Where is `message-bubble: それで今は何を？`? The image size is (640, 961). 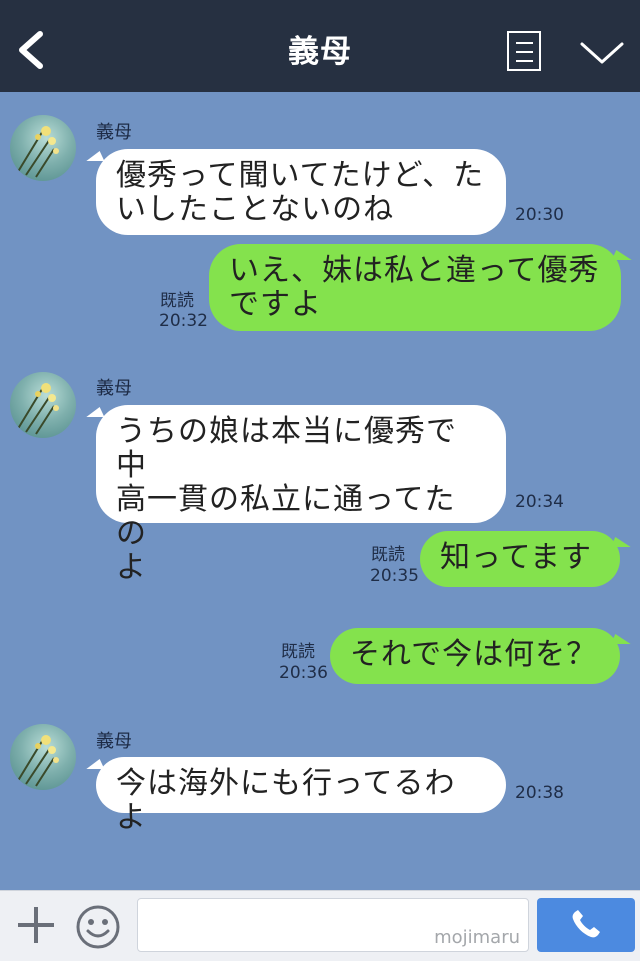 message-bubble: それで今は何を？ is located at coordinates (475, 656).